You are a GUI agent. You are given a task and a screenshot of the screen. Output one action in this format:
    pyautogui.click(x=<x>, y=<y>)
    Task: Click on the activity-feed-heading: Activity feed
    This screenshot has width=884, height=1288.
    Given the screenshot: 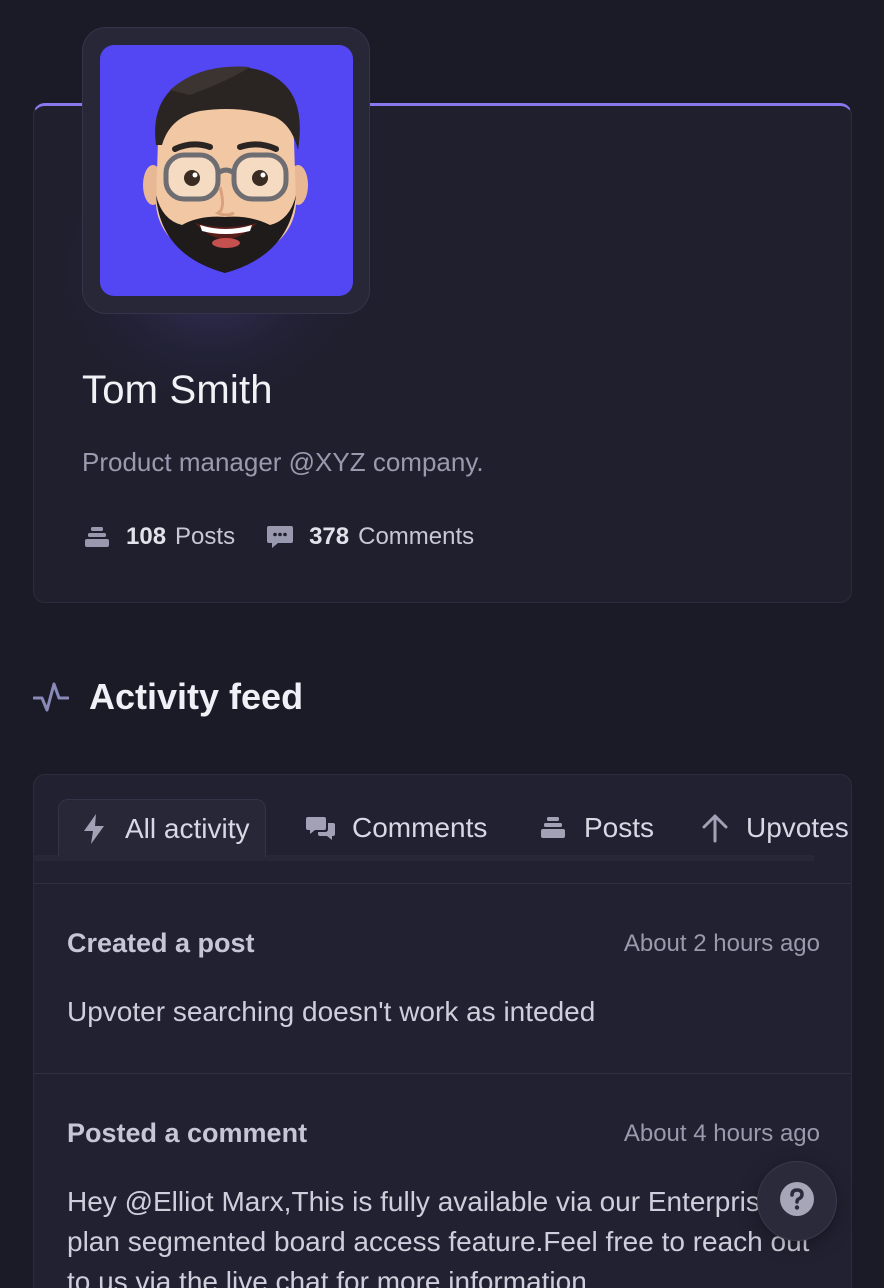 What is the action you would take?
    pyautogui.click(x=168, y=697)
    